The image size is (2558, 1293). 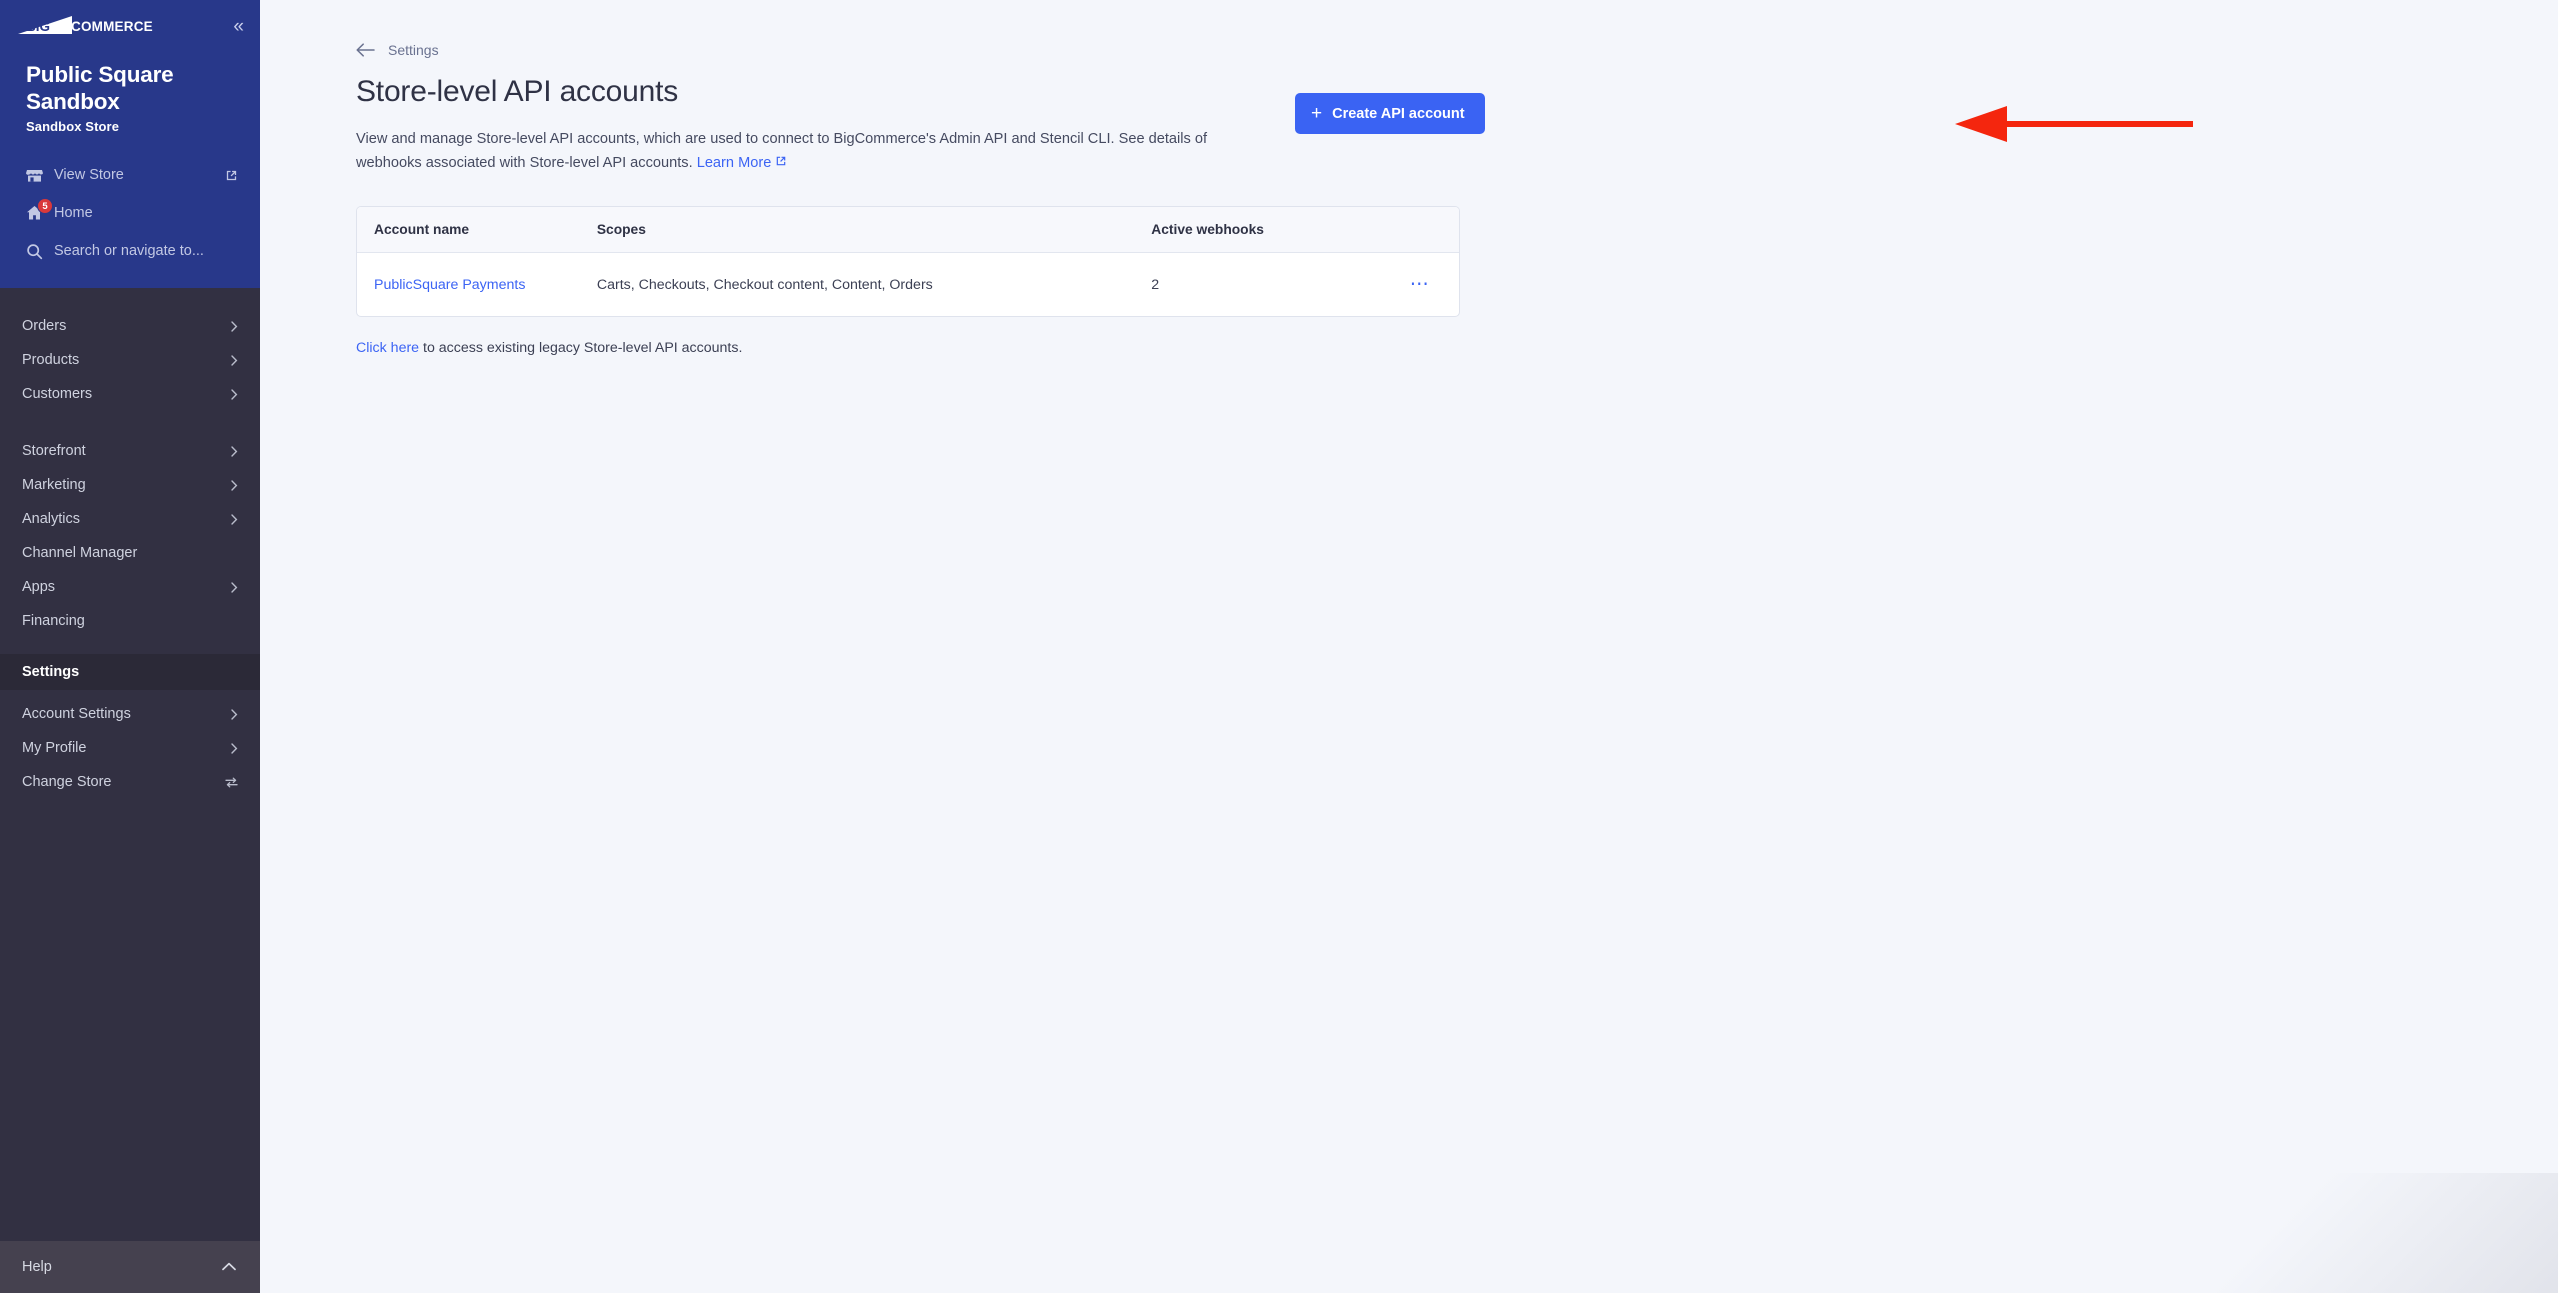 I want to click on sidebar-item-customers: Customers, so click(x=130, y=394).